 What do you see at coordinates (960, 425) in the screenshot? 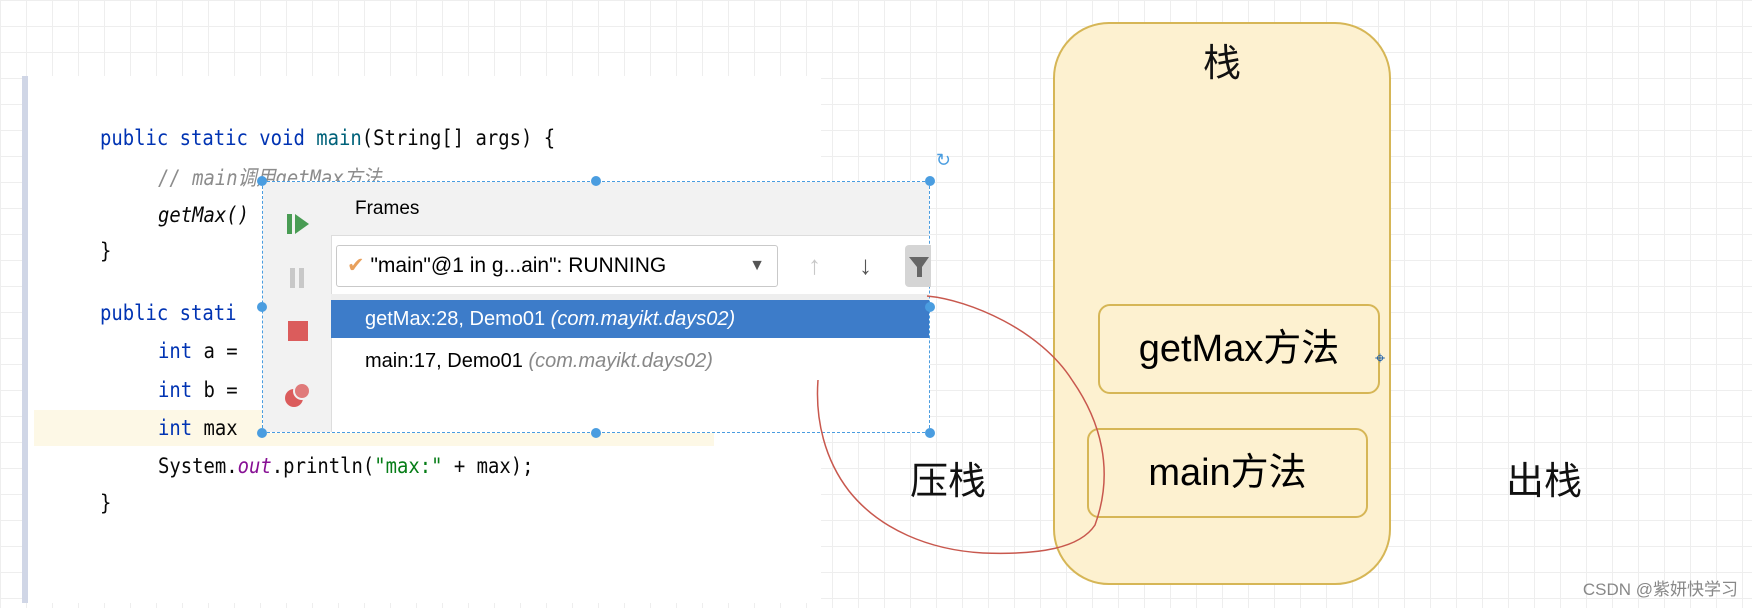
I see `red-annotation-curve` at bounding box center [960, 425].